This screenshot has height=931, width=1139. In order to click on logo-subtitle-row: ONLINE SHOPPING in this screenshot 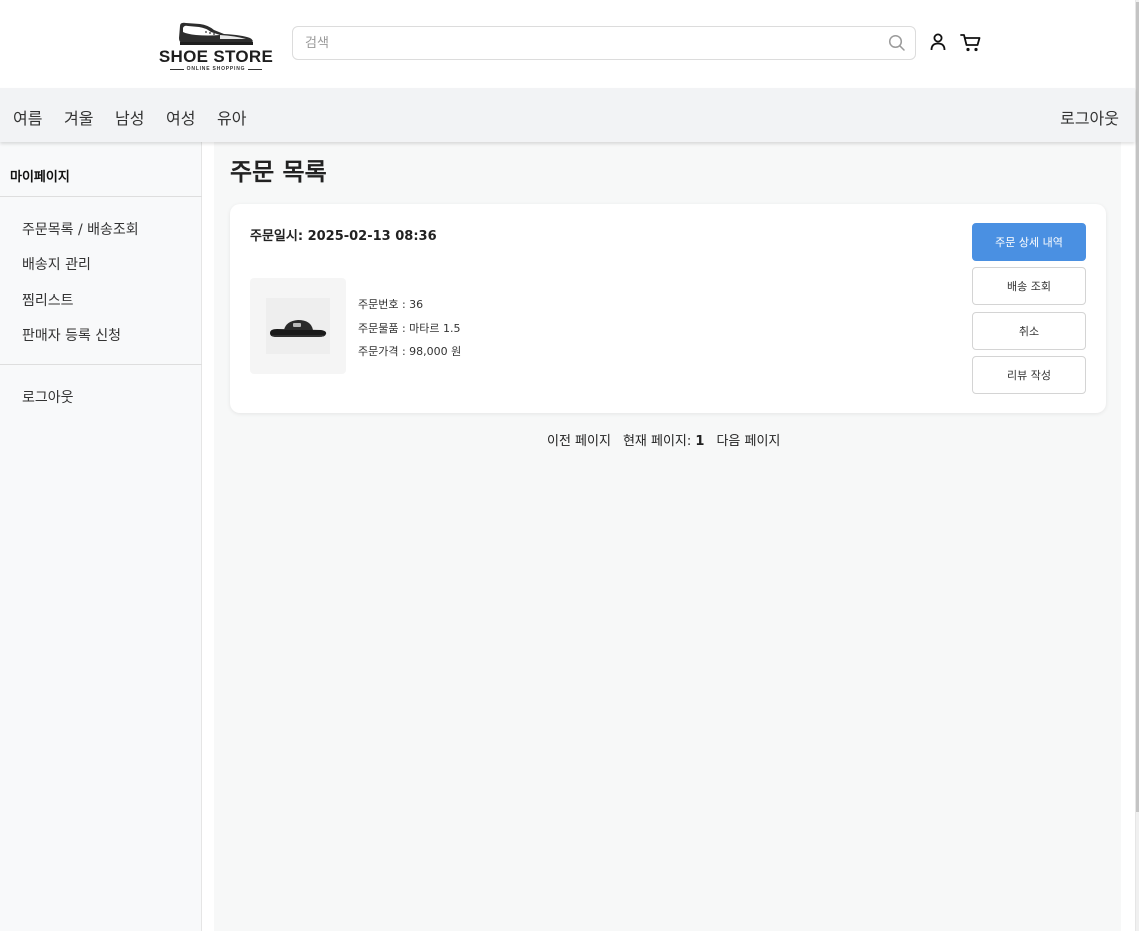, I will do `click(216, 69)`.